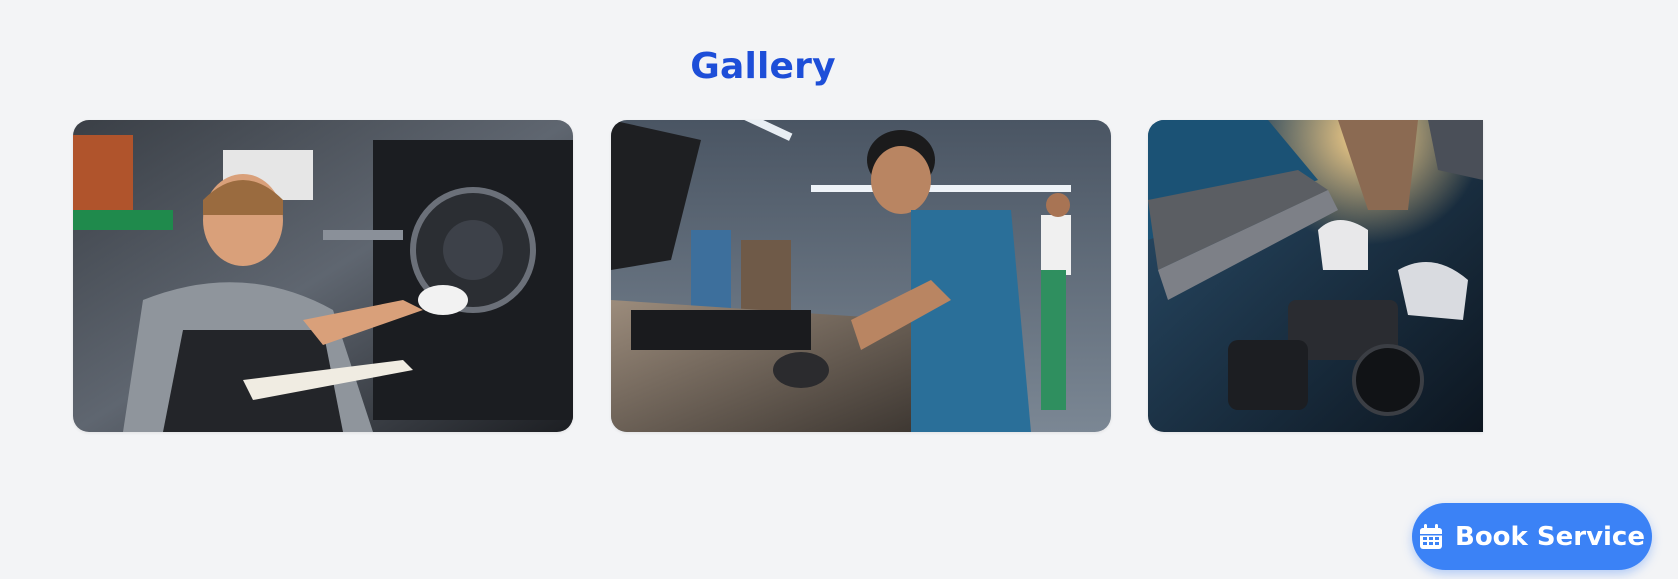 Image resolution: width=1678 pixels, height=579 pixels. I want to click on gallery-title: Gallery, so click(763, 67).